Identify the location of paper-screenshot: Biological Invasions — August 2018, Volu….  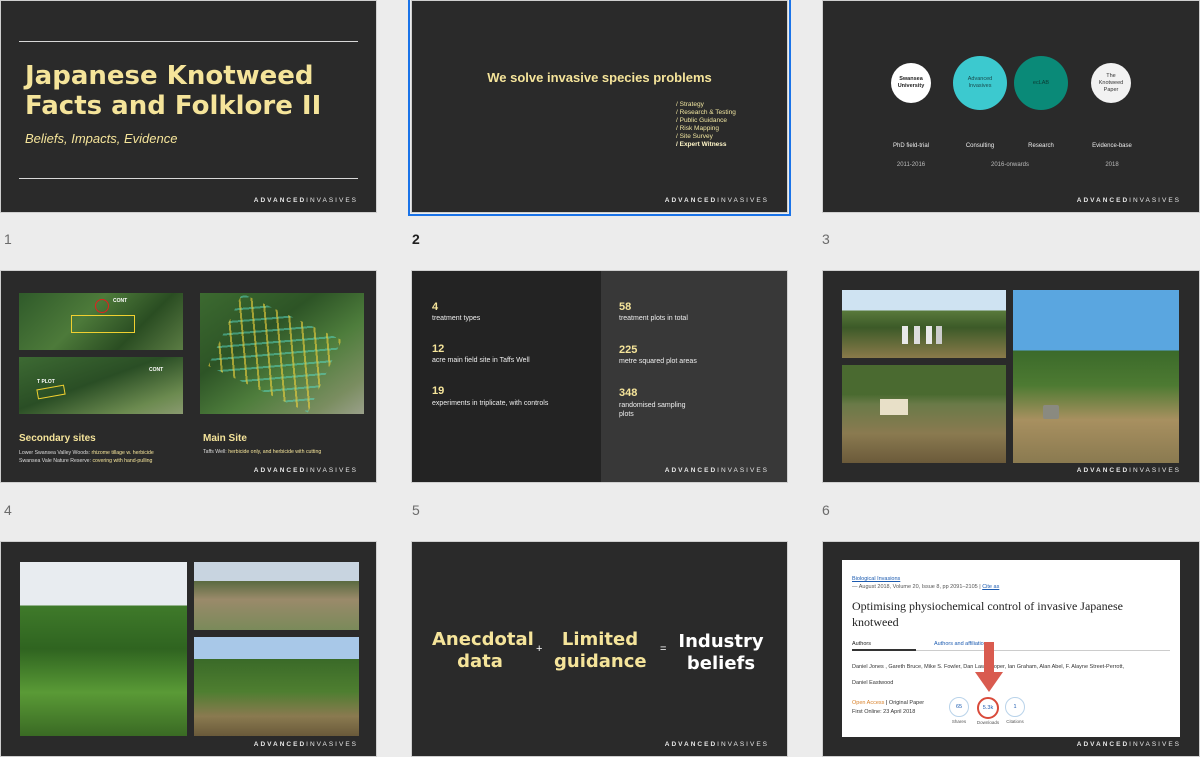
(1011, 648).